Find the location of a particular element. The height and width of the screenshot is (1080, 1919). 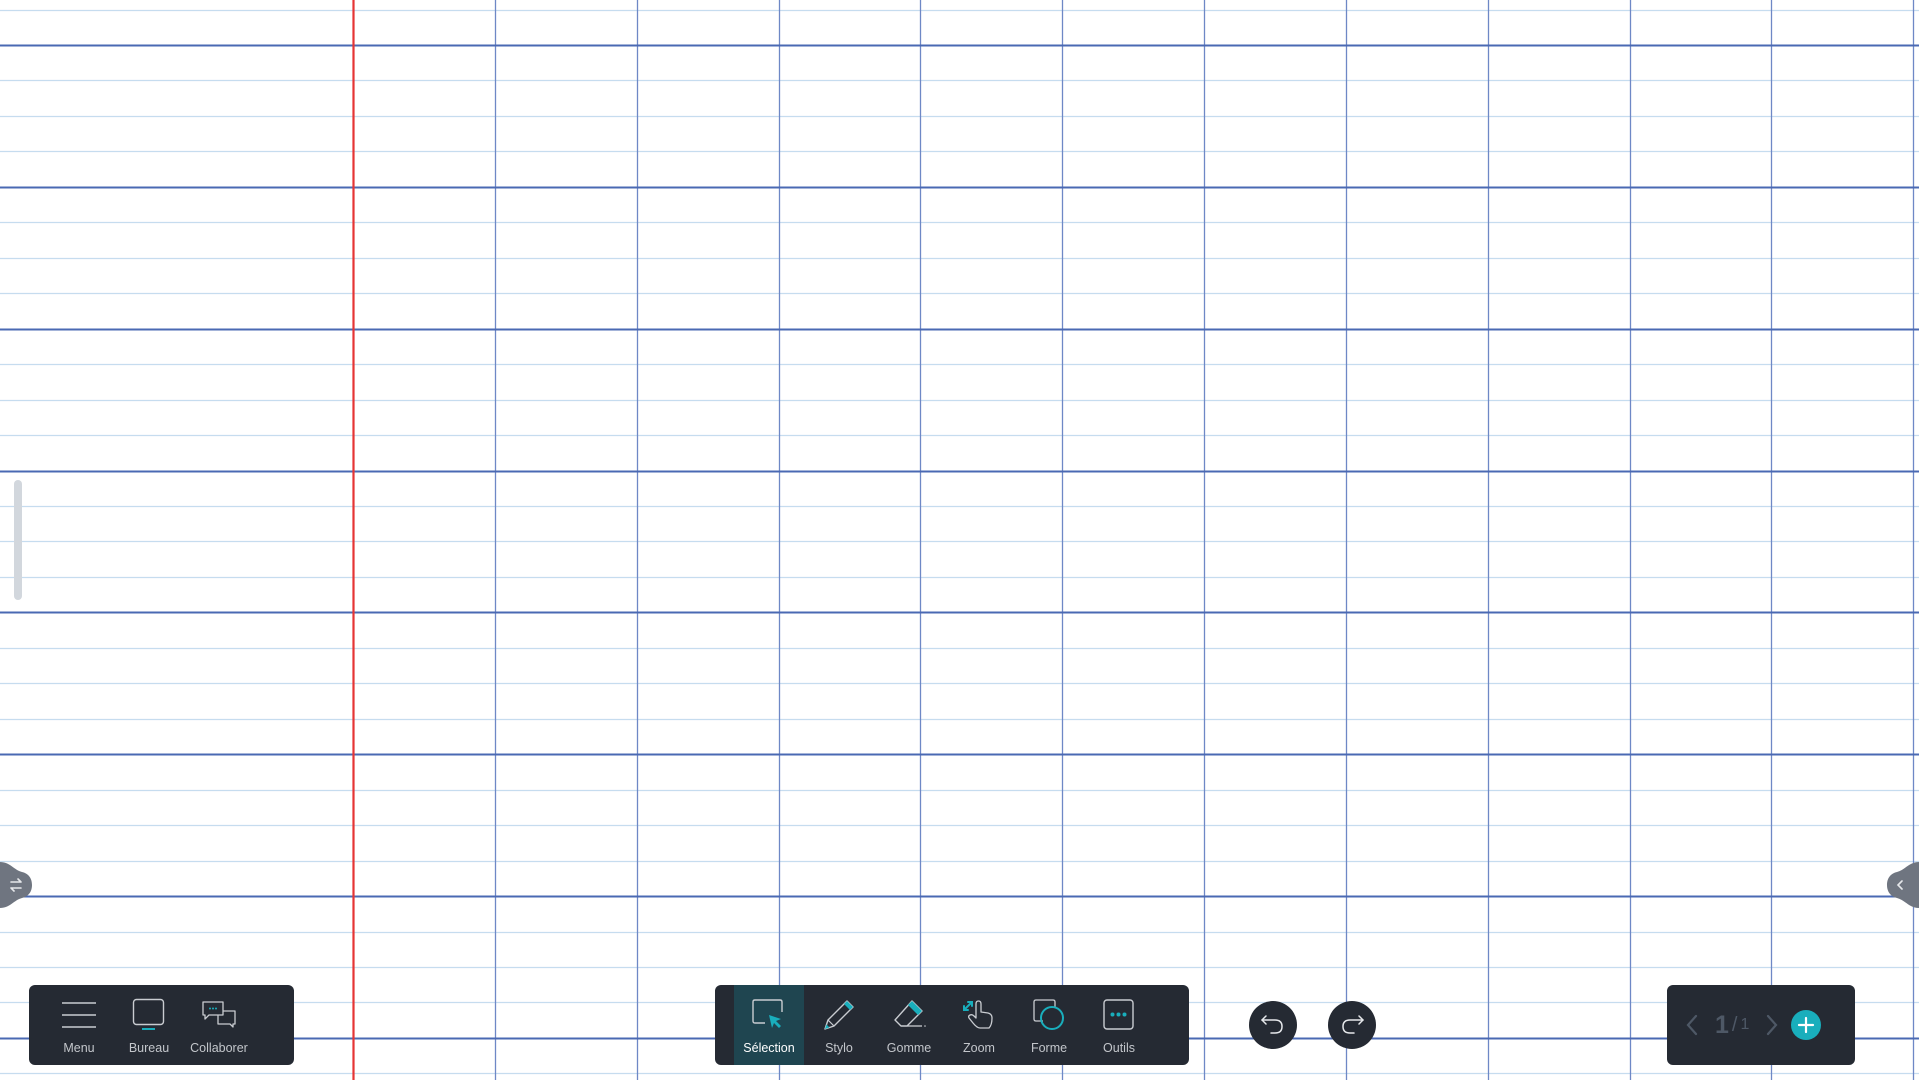

redo-button is located at coordinates (1352, 1025).